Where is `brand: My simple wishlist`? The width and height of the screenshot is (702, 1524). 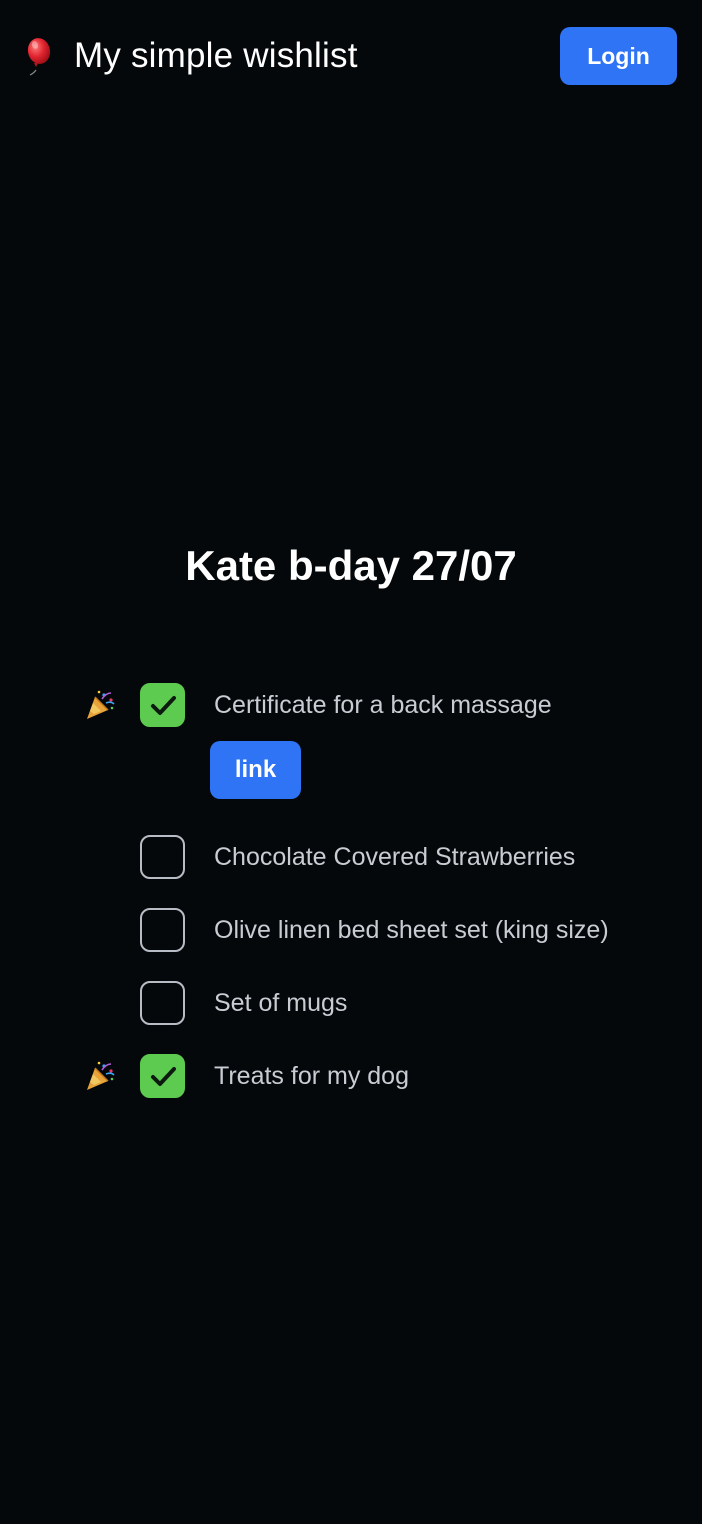
brand: My simple wishlist is located at coordinates (191, 56).